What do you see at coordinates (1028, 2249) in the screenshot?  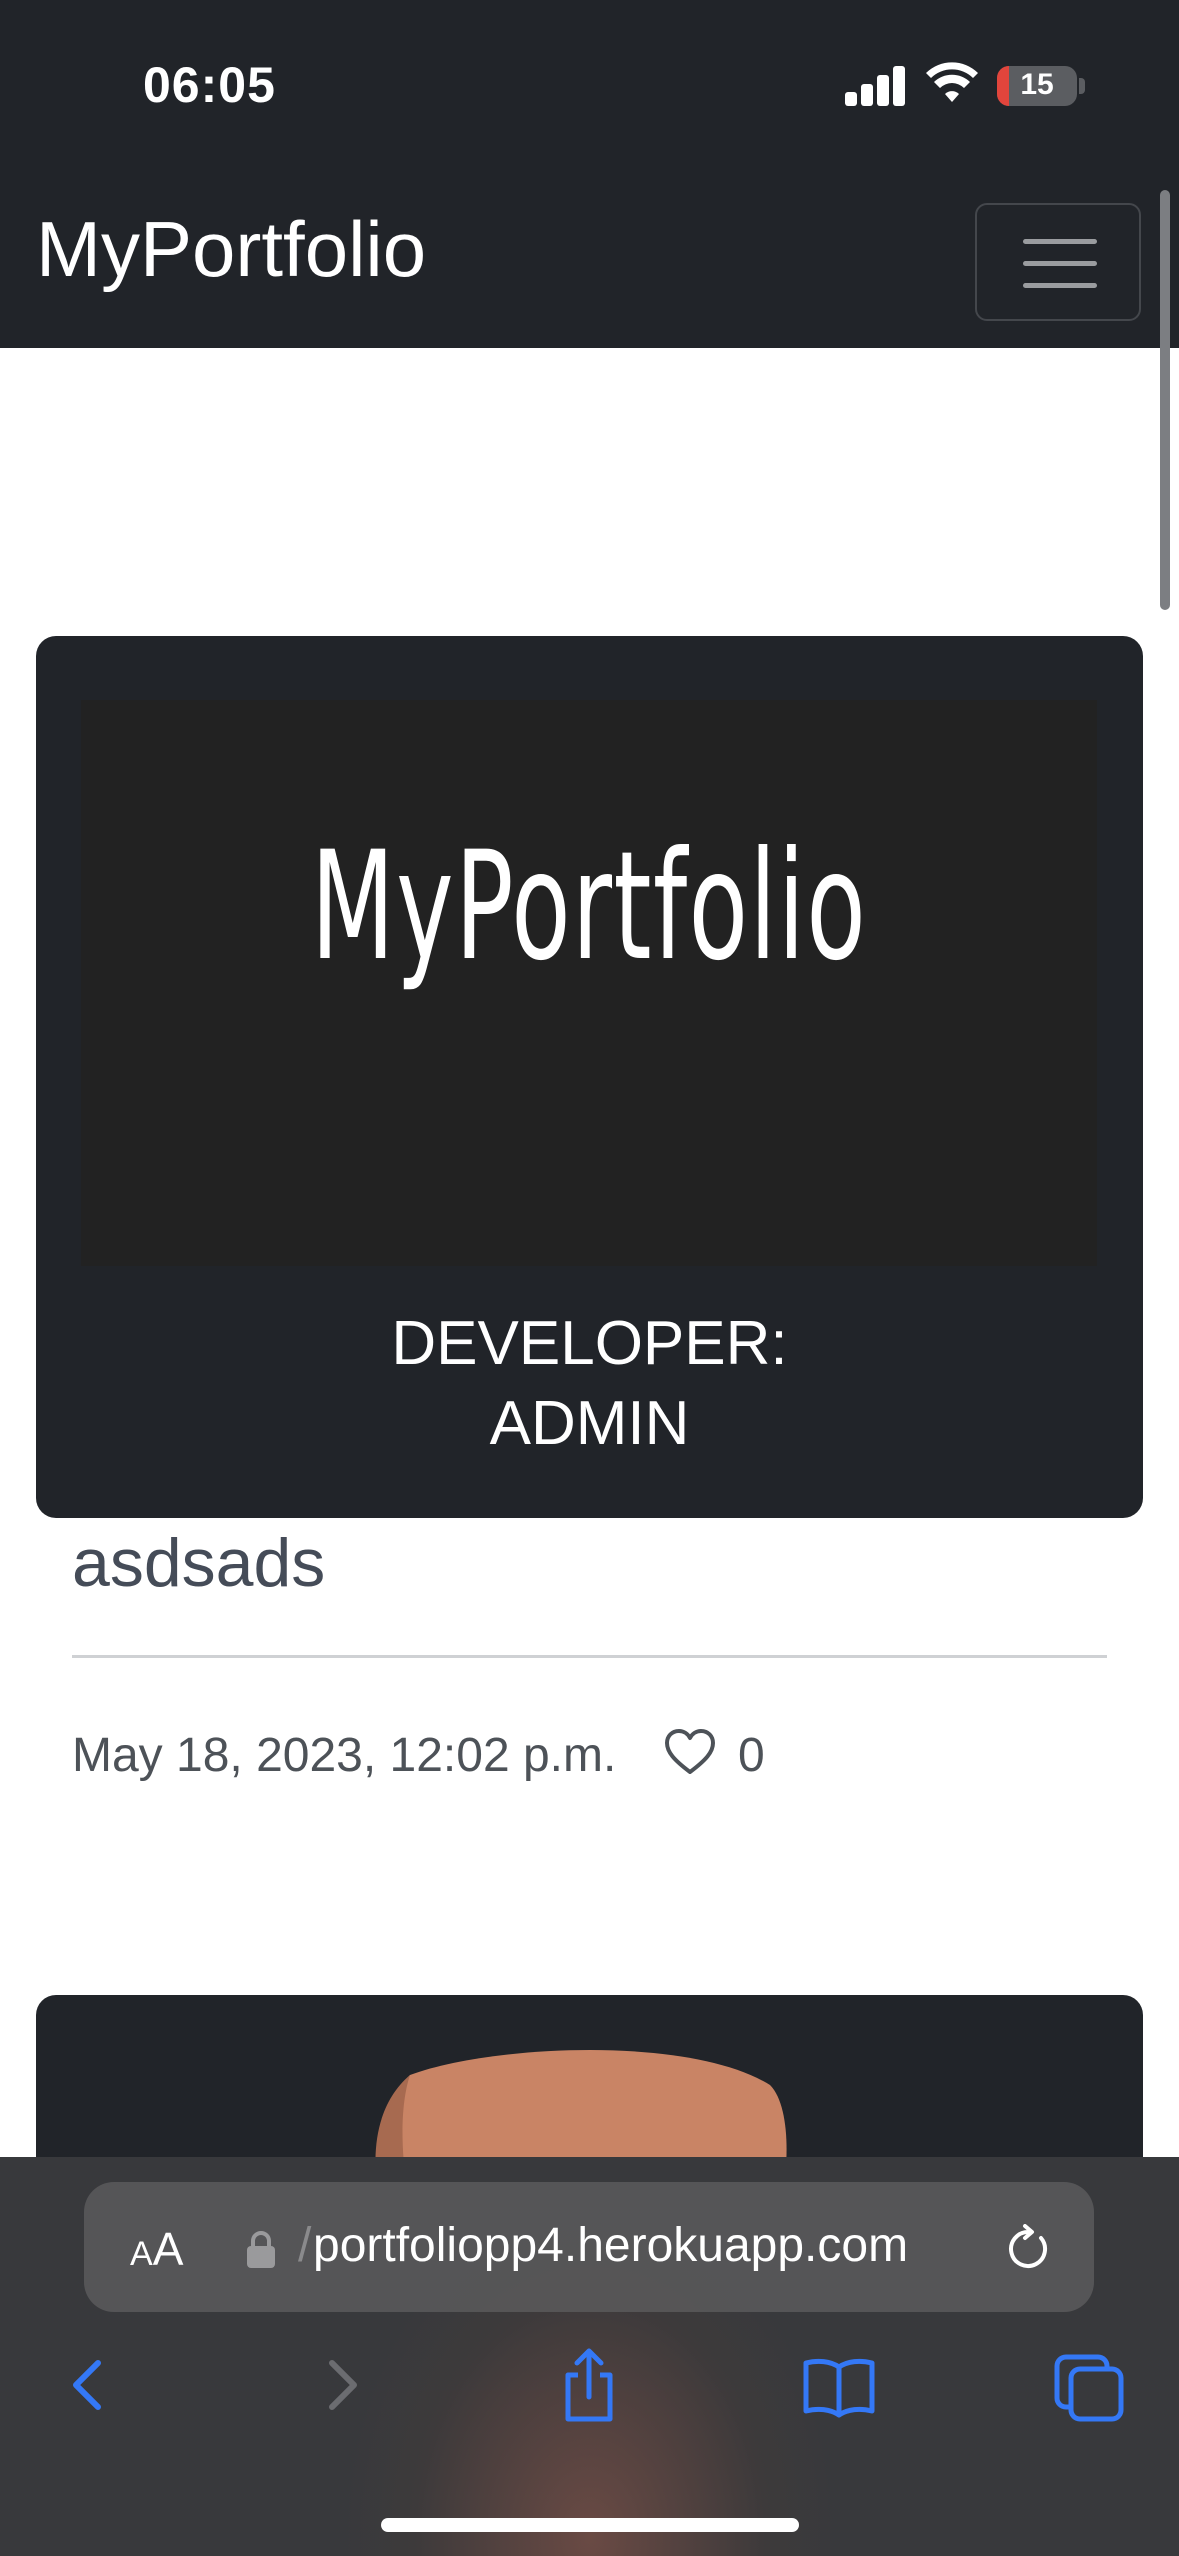 I see `reload-icon` at bounding box center [1028, 2249].